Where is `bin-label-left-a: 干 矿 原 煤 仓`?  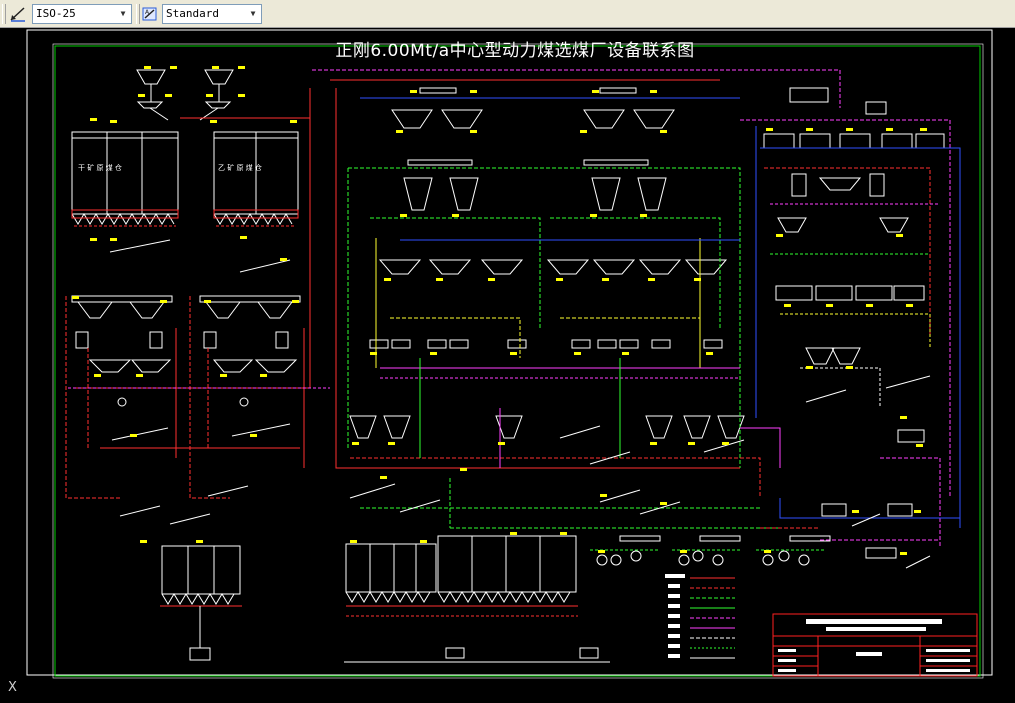
bin-label-left-a: 干 矿 原 煤 仓 is located at coordinates (100, 167).